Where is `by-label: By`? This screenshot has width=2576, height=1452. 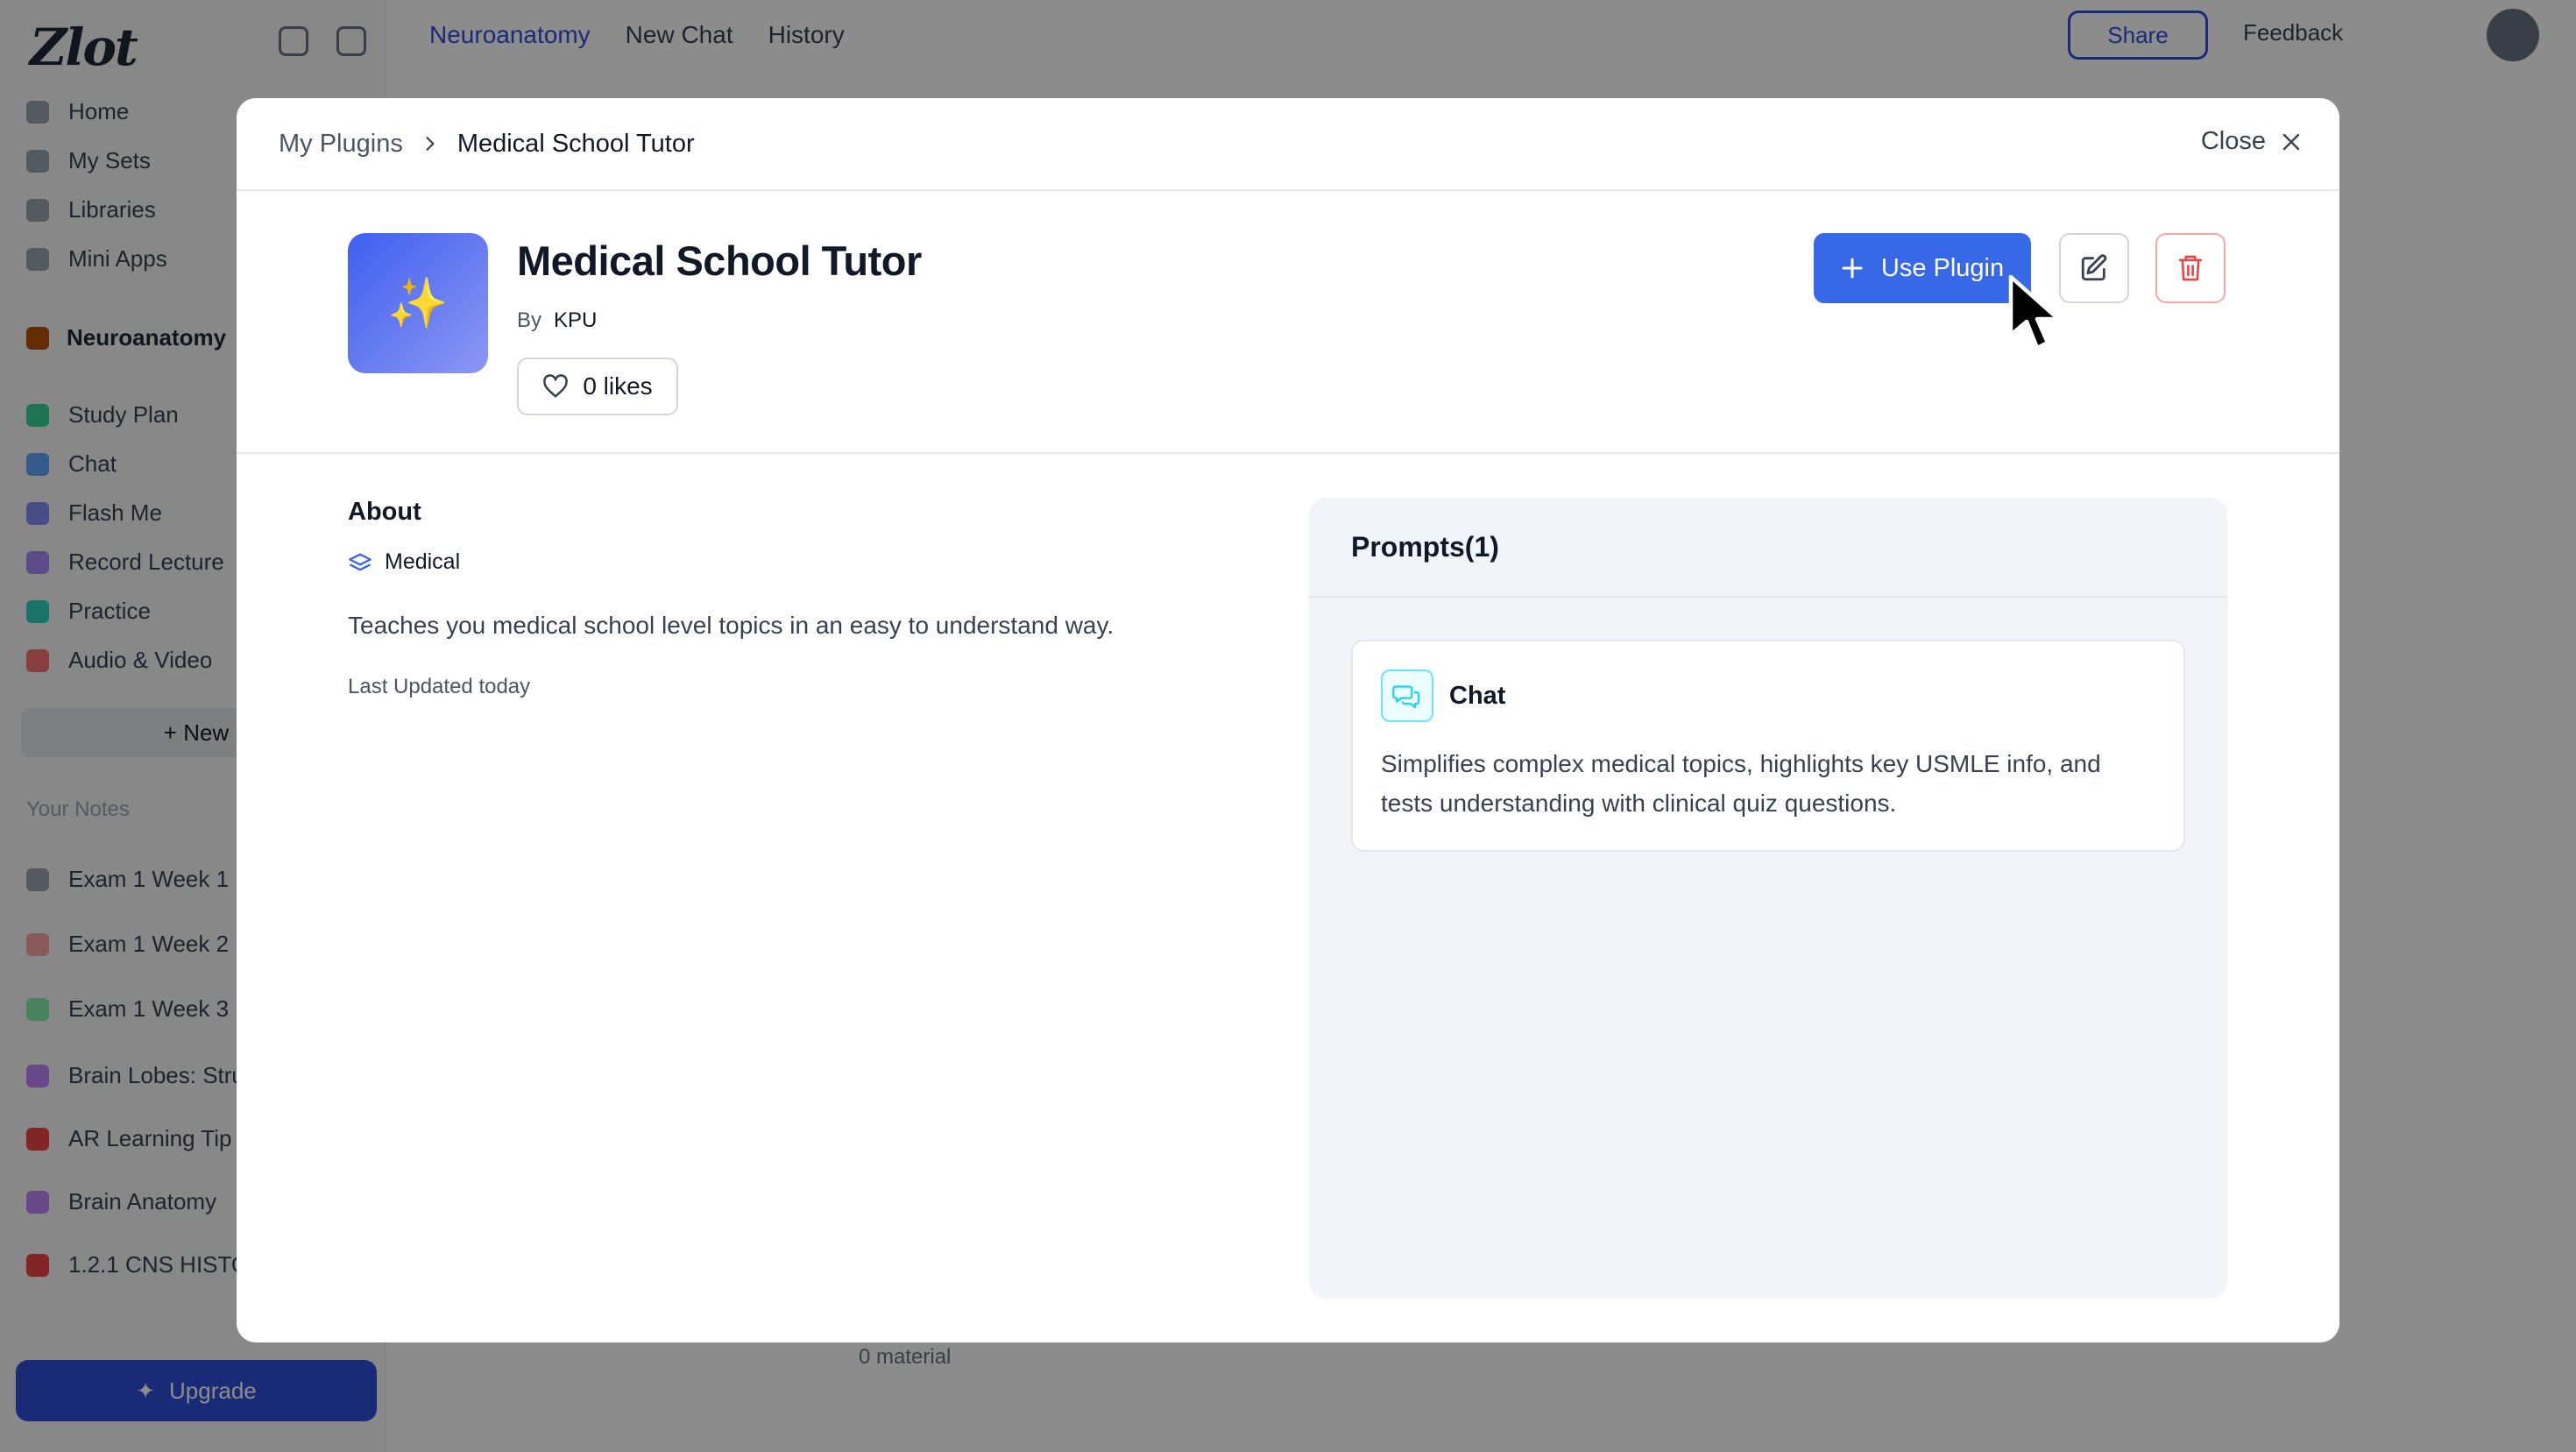 by-label: By is located at coordinates (529, 320).